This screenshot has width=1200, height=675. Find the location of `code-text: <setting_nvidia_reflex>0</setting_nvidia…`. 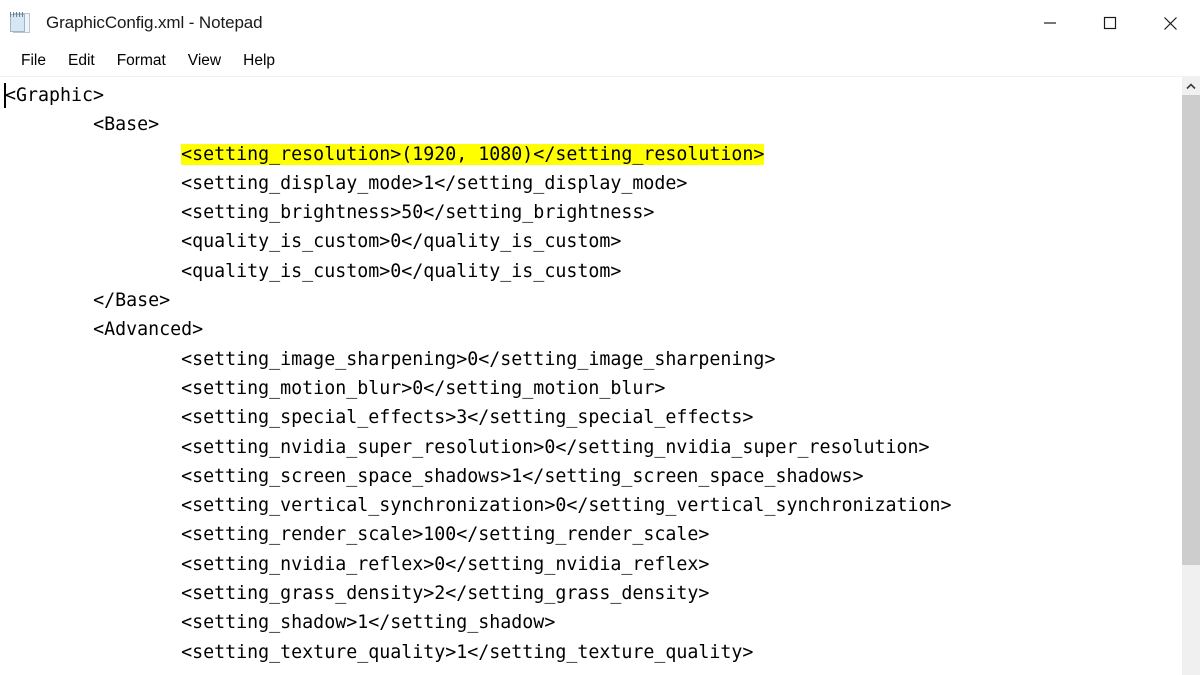

code-text: <setting_nvidia_reflex>0</setting_nvidia… is located at coordinates (445, 564).